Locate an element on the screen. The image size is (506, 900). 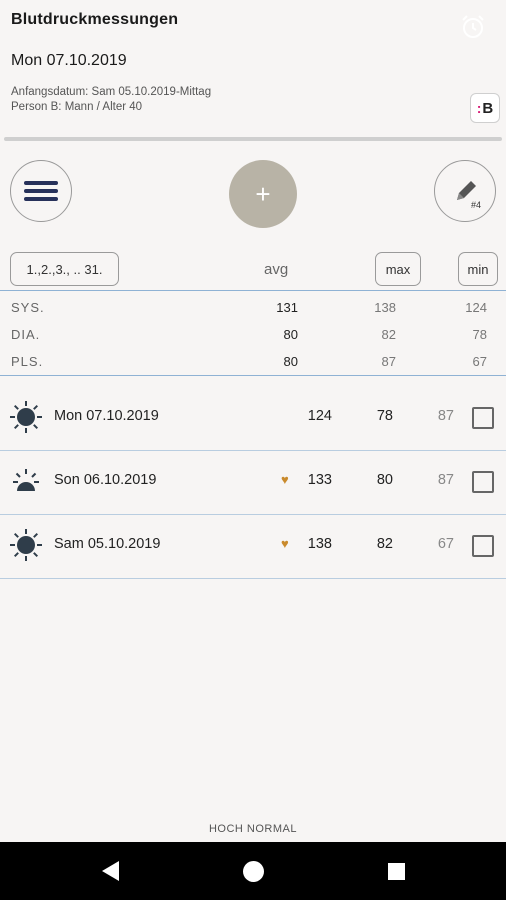
header-divider is located at coordinates (253, 139).